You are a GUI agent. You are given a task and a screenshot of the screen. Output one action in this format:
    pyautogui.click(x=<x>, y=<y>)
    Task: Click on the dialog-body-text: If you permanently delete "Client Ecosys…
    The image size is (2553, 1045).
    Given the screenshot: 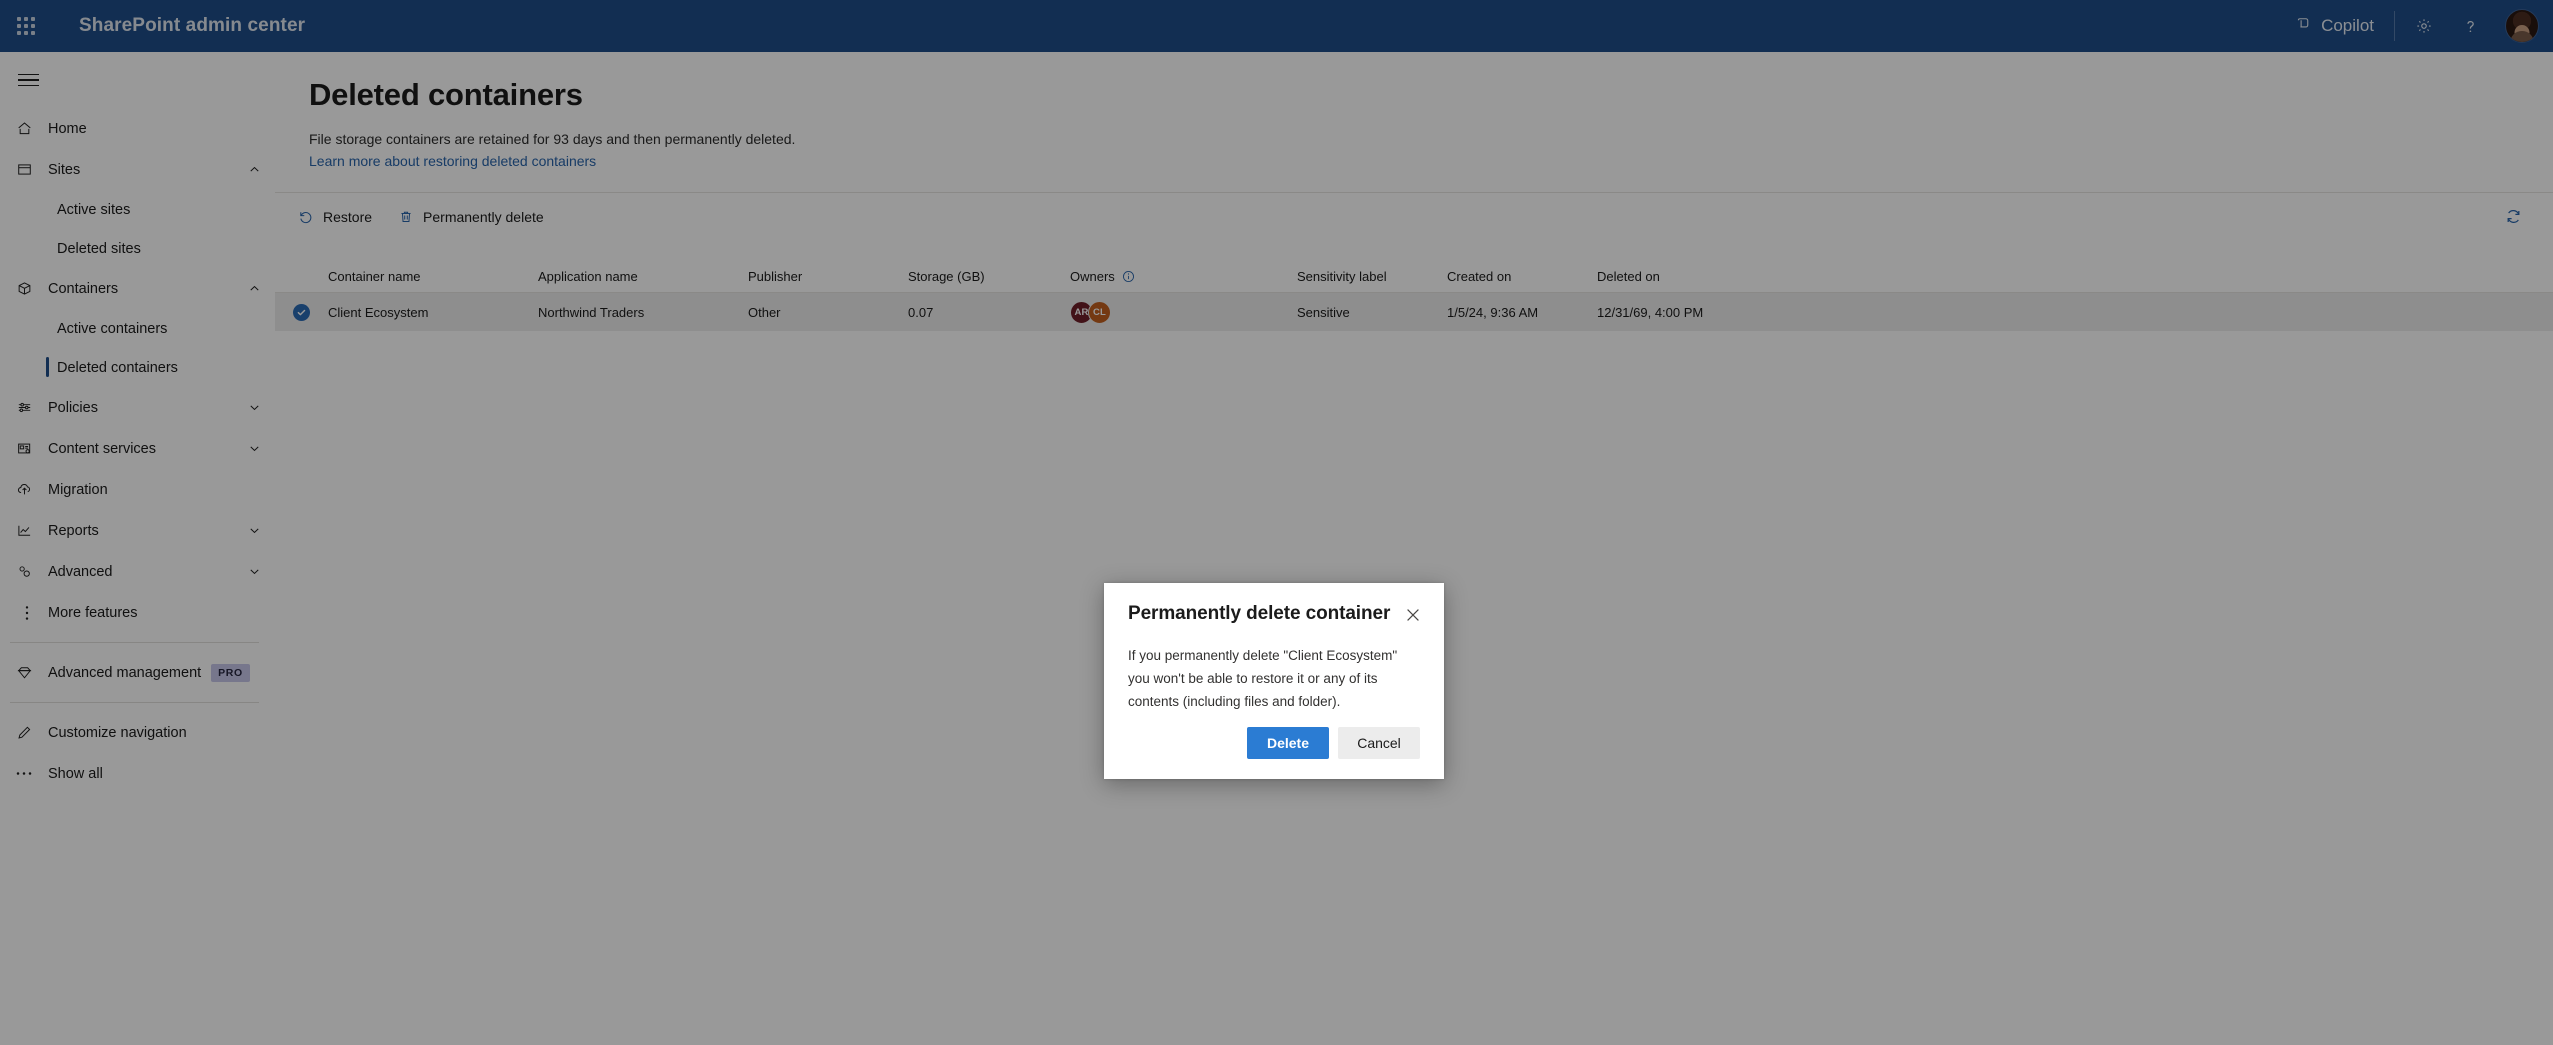 What is the action you would take?
    pyautogui.click(x=1263, y=679)
    